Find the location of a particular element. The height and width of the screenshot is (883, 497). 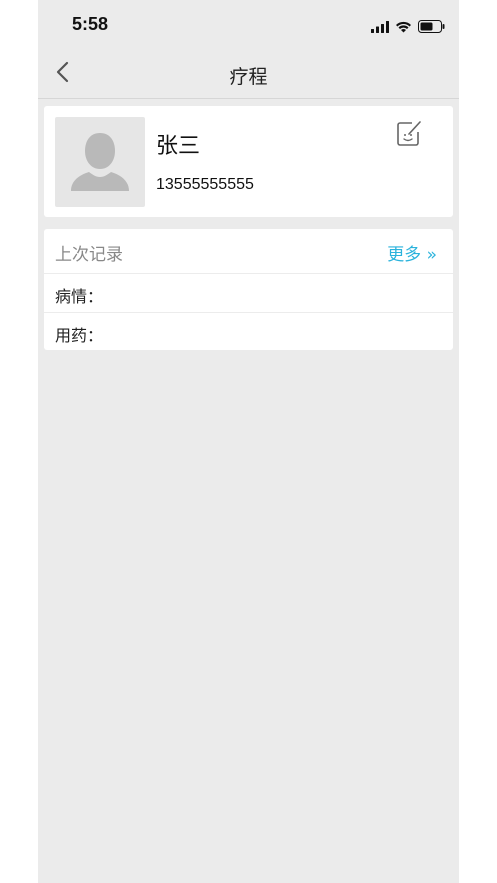

nav-bar: 疗程 is located at coordinates (248, 74).